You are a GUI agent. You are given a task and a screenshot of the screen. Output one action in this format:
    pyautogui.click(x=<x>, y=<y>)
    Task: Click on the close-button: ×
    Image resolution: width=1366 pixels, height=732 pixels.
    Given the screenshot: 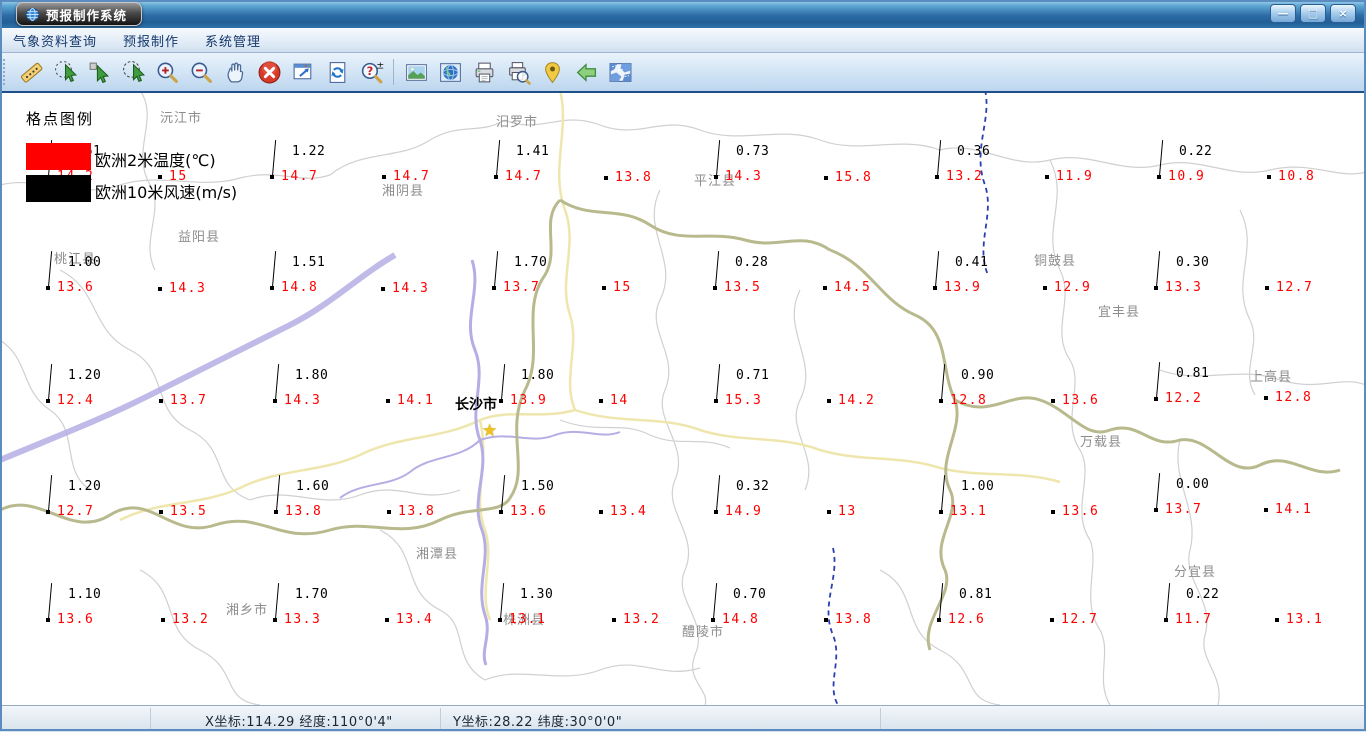 What is the action you would take?
    pyautogui.click(x=1343, y=13)
    